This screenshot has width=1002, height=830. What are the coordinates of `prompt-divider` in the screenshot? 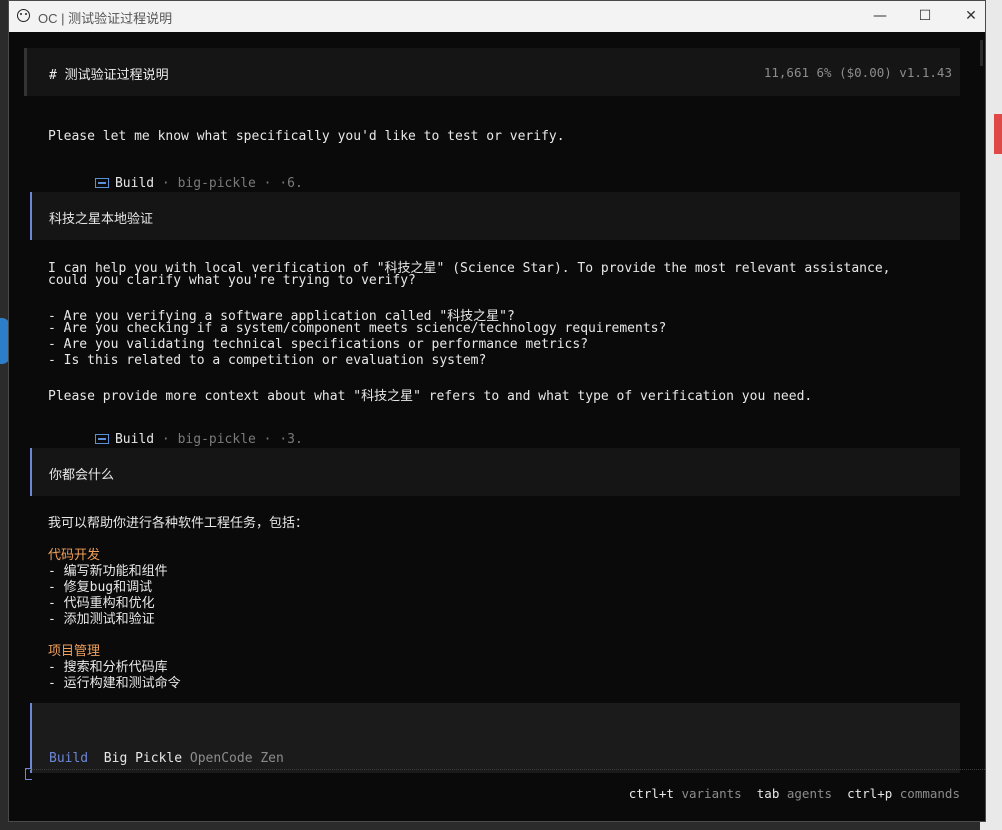 It's located at (505, 770).